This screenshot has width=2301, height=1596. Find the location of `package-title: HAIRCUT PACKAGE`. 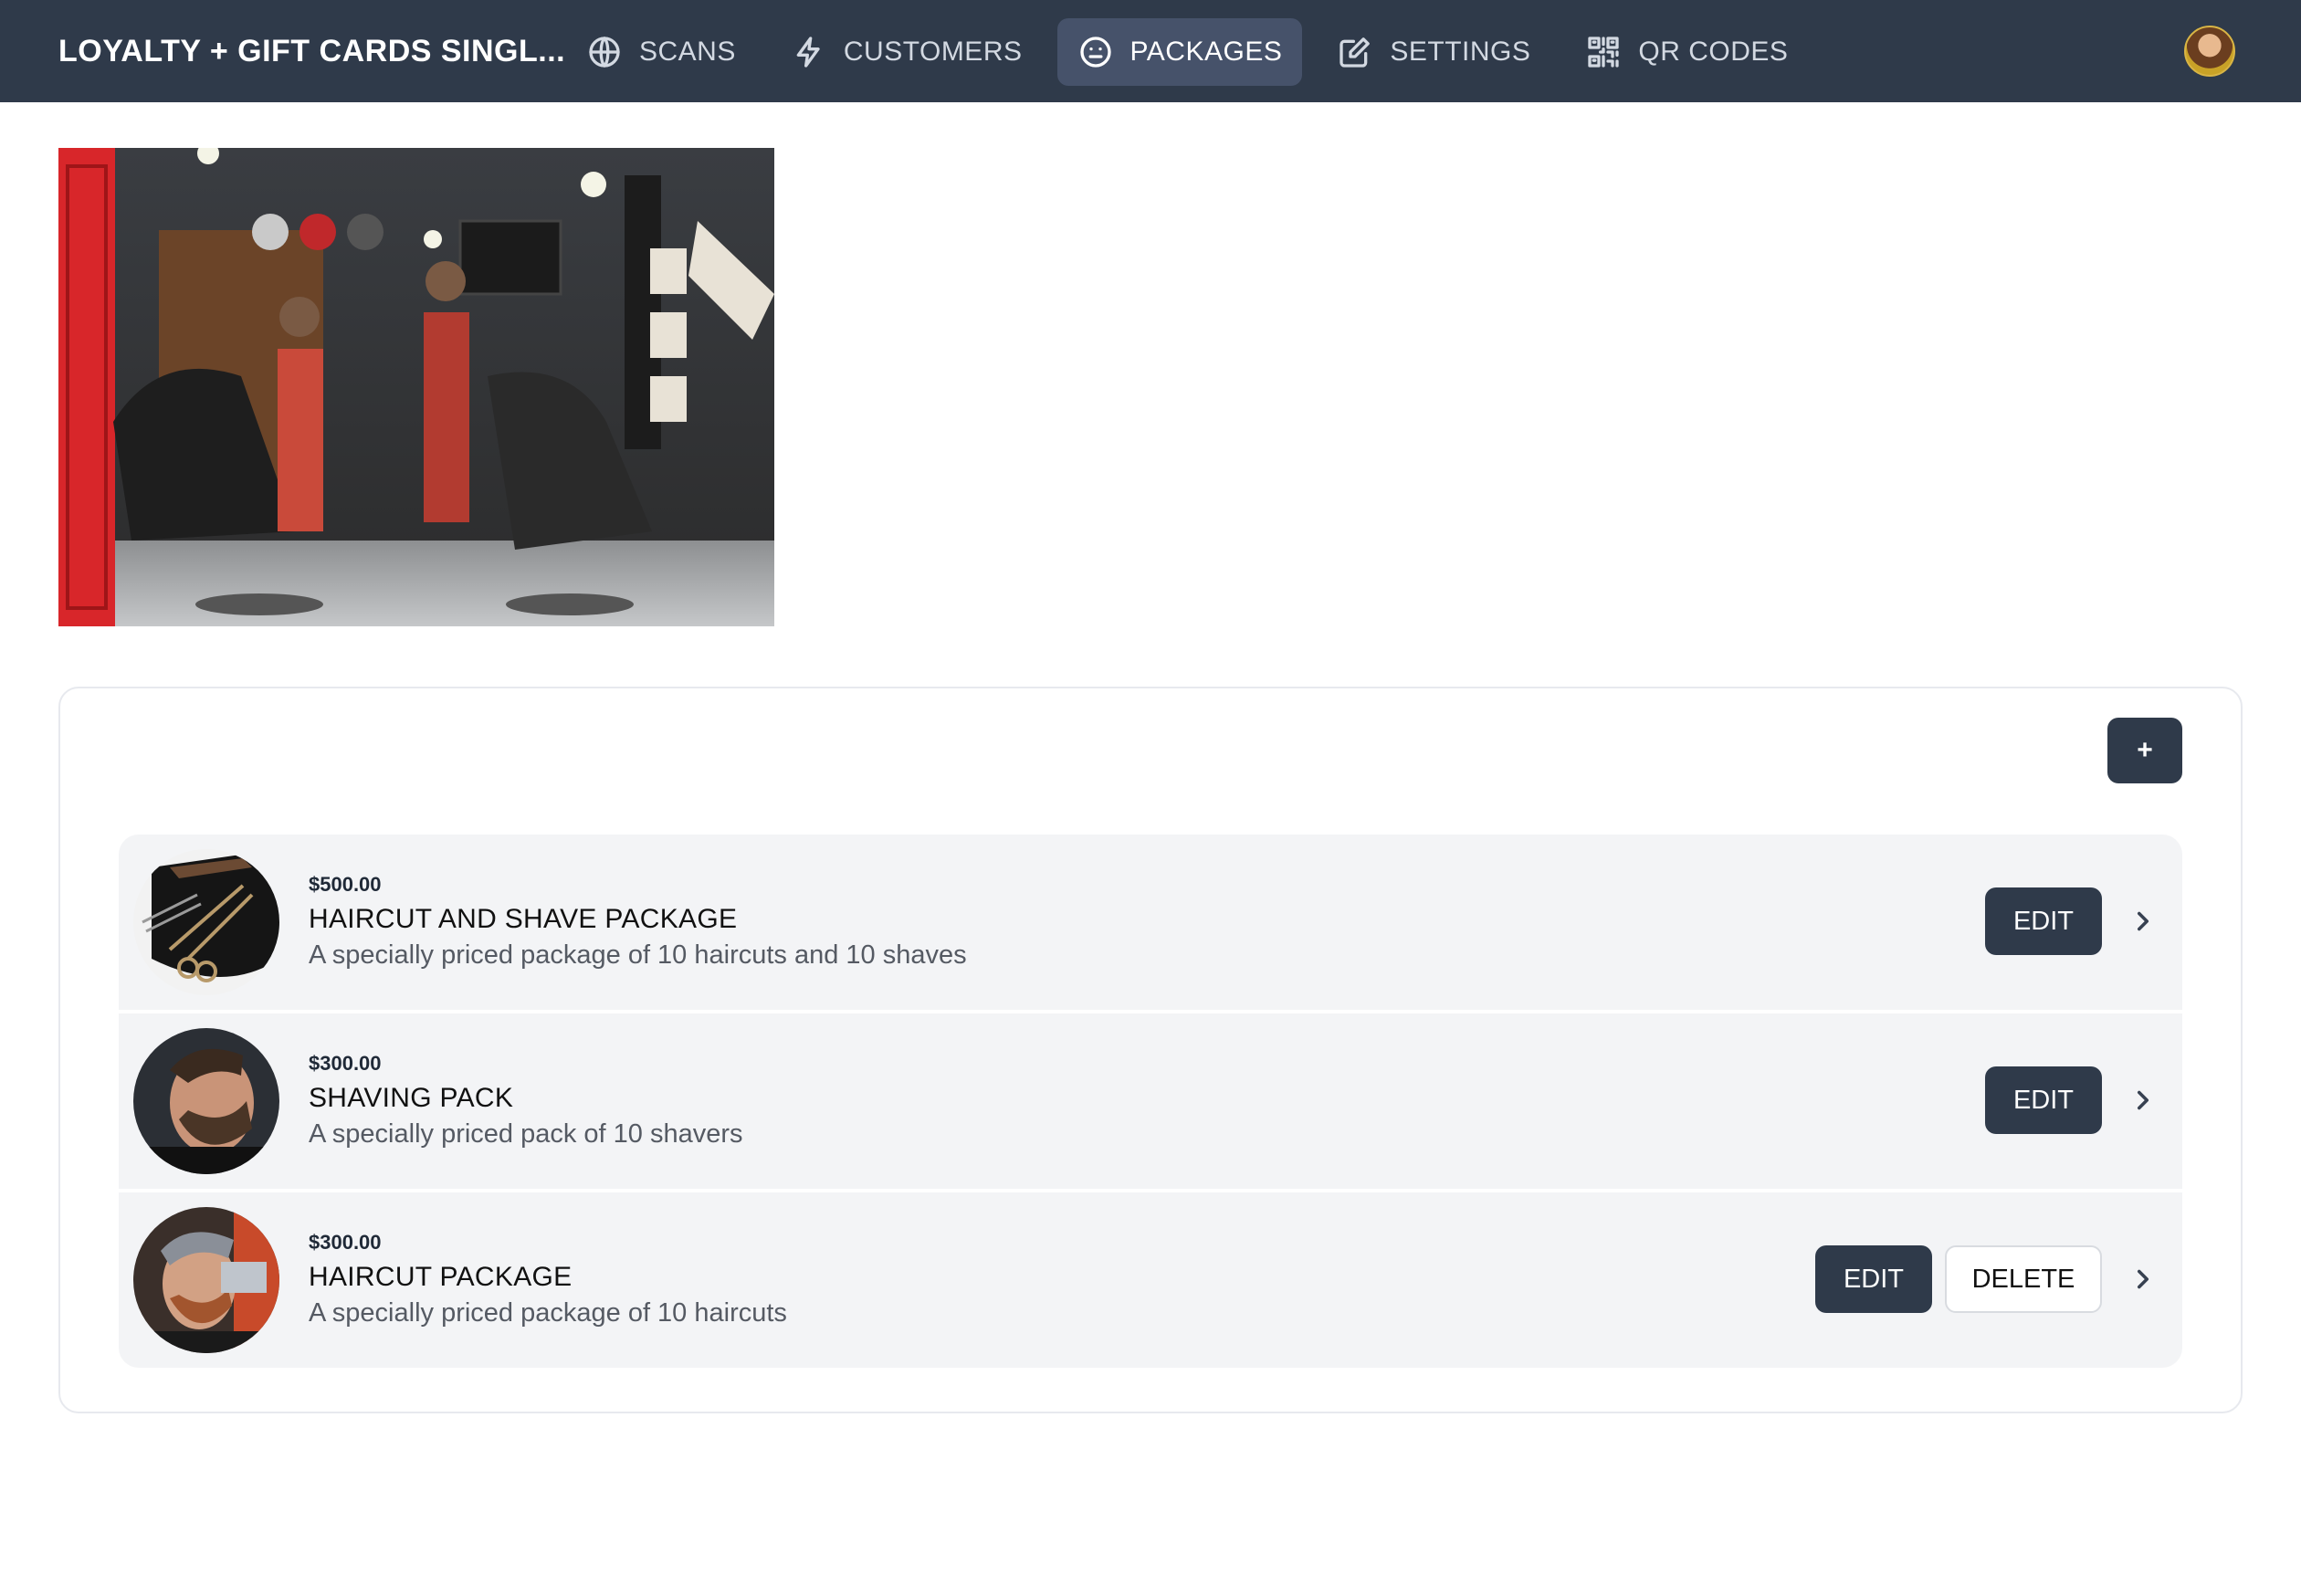

package-title: HAIRCUT PACKAGE is located at coordinates (441, 1277).